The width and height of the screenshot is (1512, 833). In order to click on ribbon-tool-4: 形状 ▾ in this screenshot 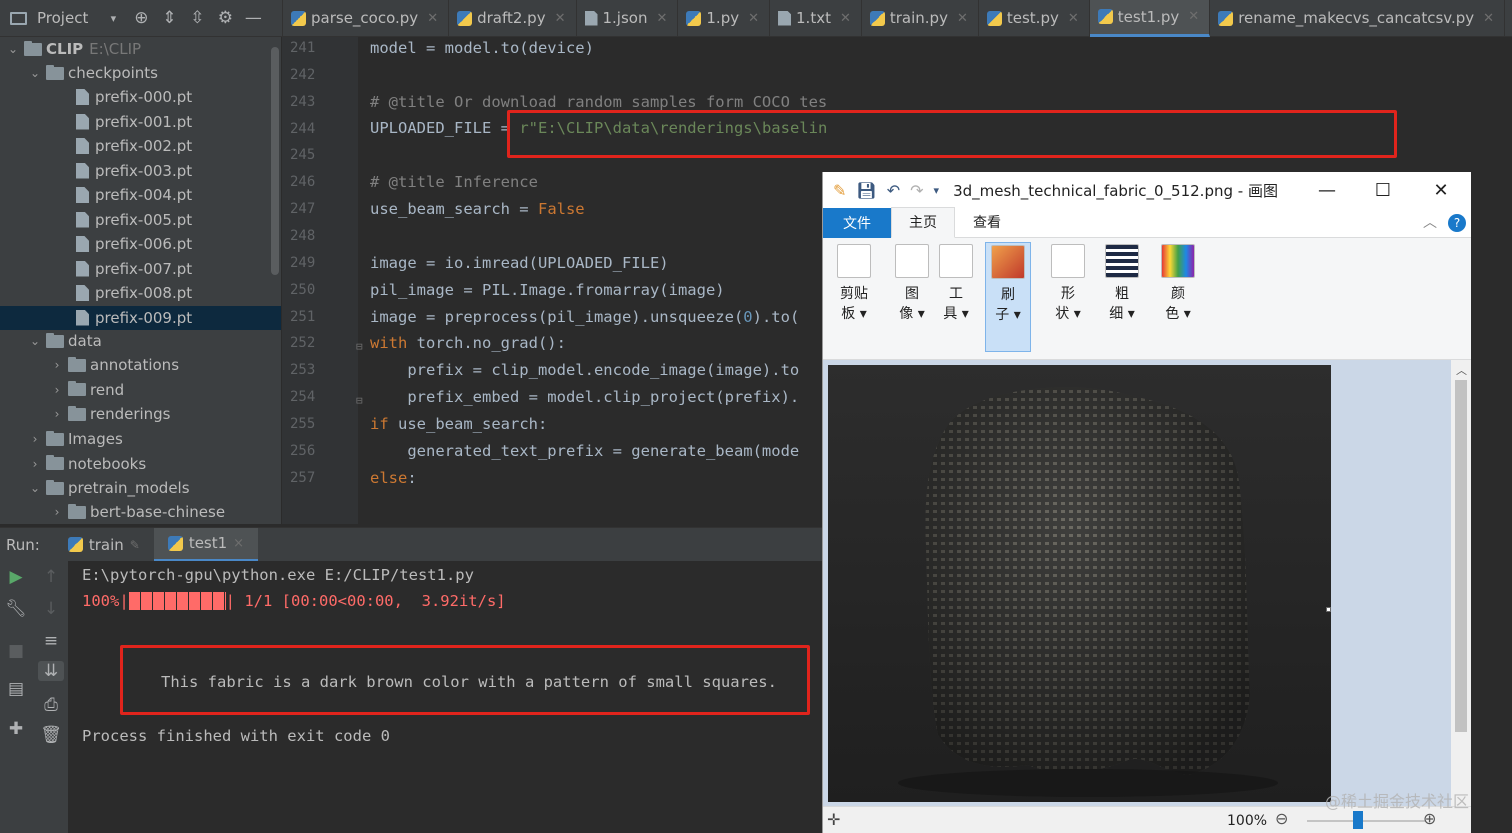, I will do `click(1068, 297)`.